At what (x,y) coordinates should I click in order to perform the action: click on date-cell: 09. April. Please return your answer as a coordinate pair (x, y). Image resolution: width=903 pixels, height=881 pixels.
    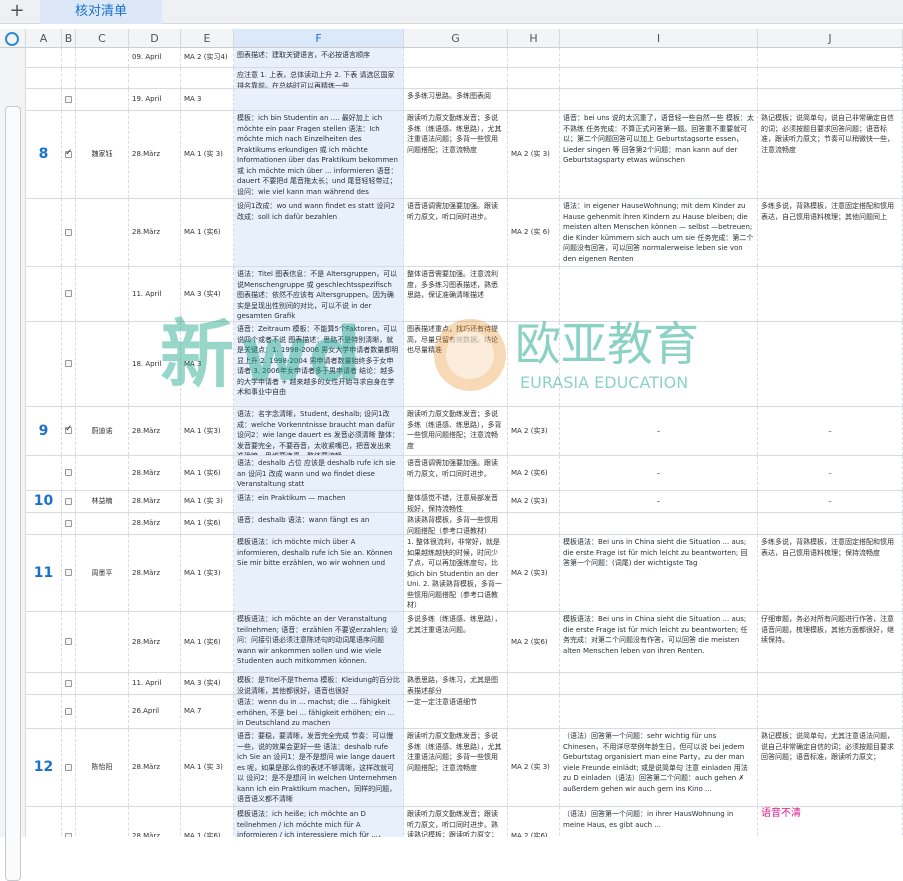
    Looking at the image, I should click on (155, 57).